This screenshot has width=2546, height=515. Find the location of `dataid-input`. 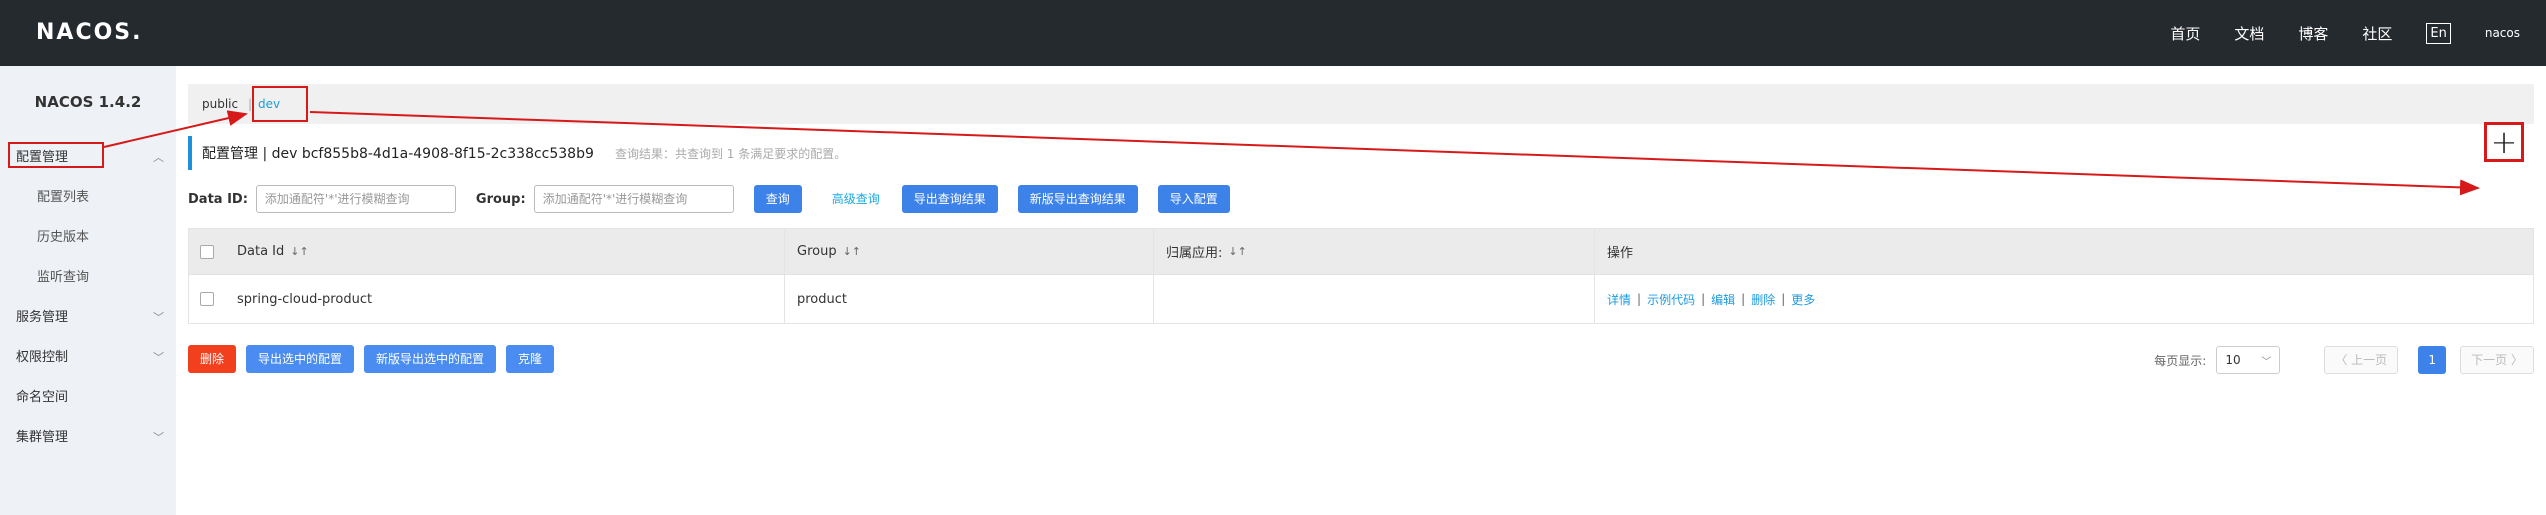

dataid-input is located at coordinates (355, 199).